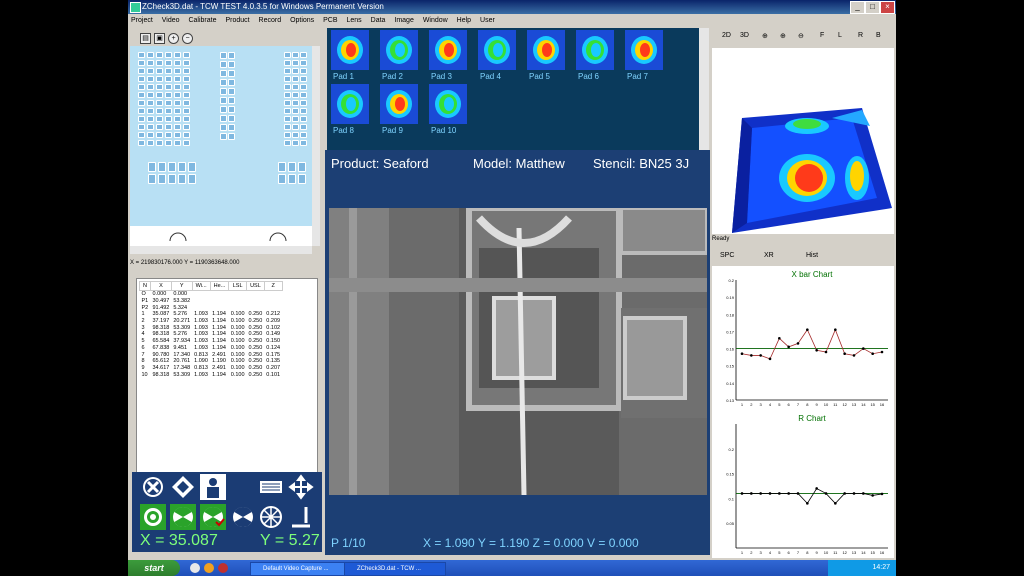 Image resolution: width=1024 pixels, height=576 pixels. I want to click on probe-icon, so click(301, 517).